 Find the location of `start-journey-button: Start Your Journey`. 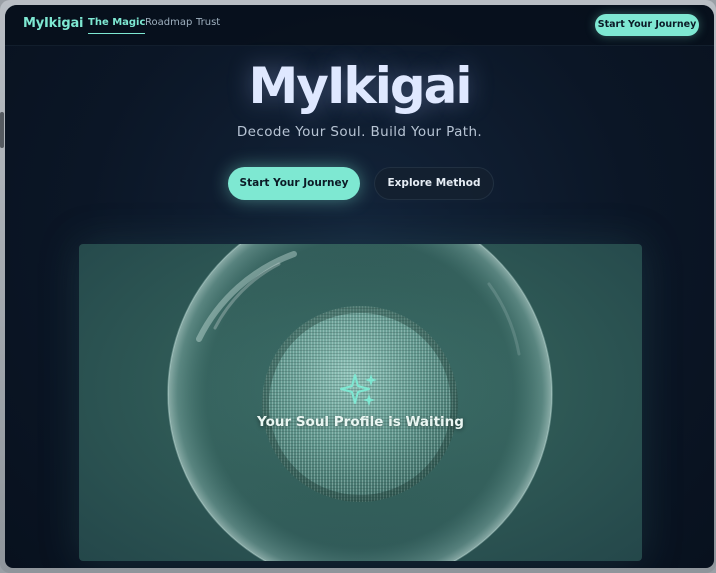

start-journey-button: Start Your Journey is located at coordinates (294, 183).